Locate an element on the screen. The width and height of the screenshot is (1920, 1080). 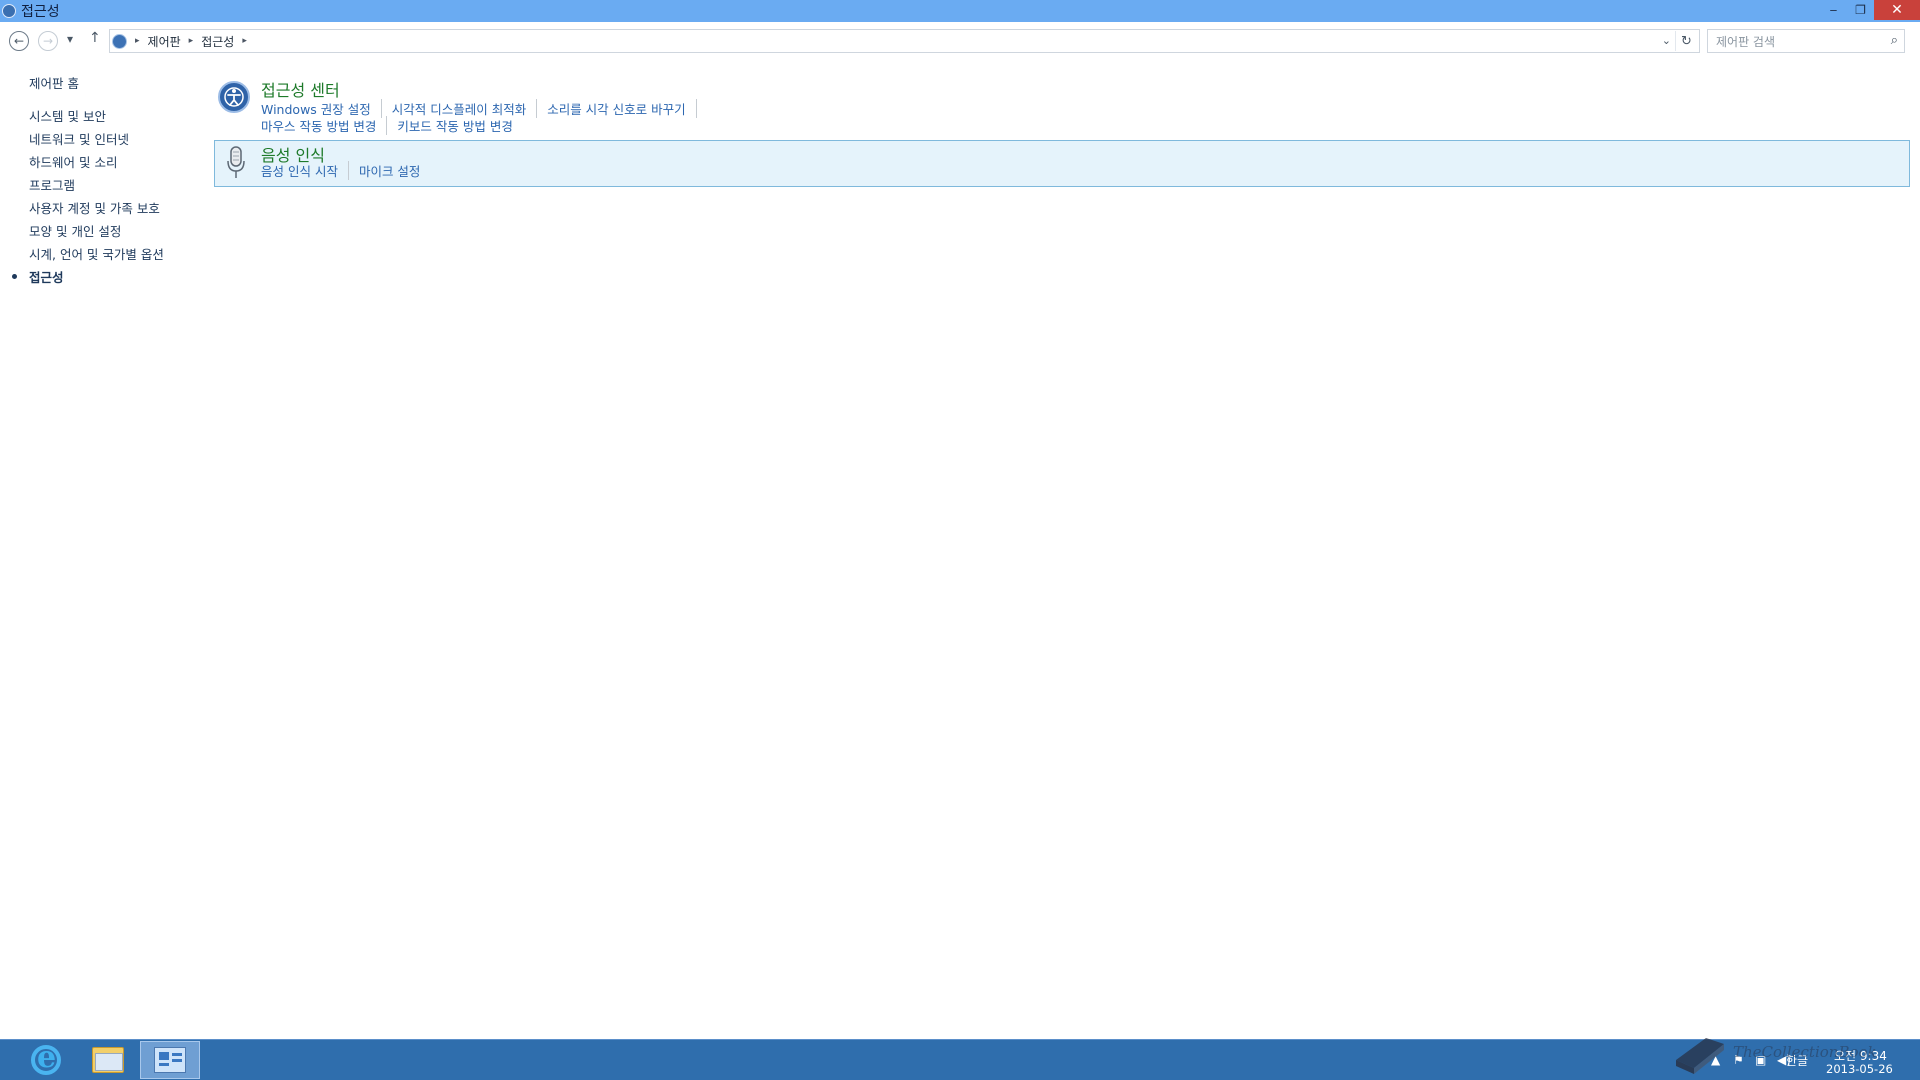
taskbar-internet-explorer is located at coordinates (46, 1059).